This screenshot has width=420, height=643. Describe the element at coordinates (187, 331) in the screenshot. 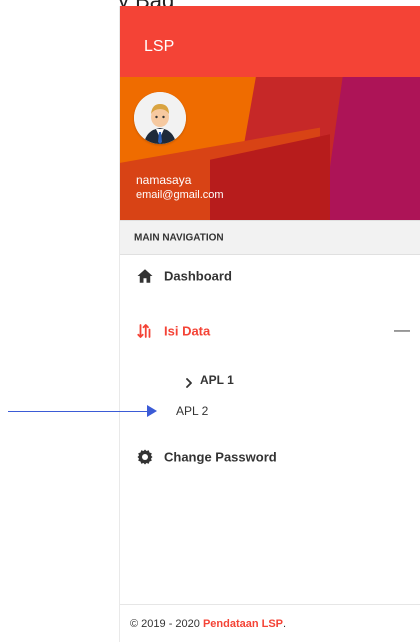

I see `menu-item-label: Isi Data` at that location.